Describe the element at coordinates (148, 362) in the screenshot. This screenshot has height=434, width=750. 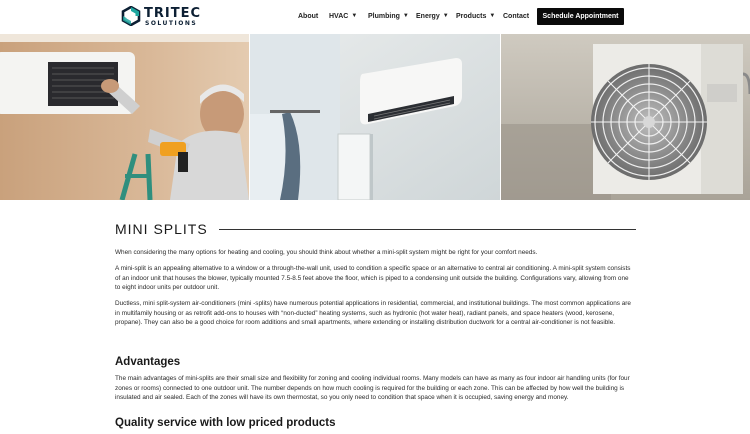
I see `advantages-heading: Advantages` at that location.